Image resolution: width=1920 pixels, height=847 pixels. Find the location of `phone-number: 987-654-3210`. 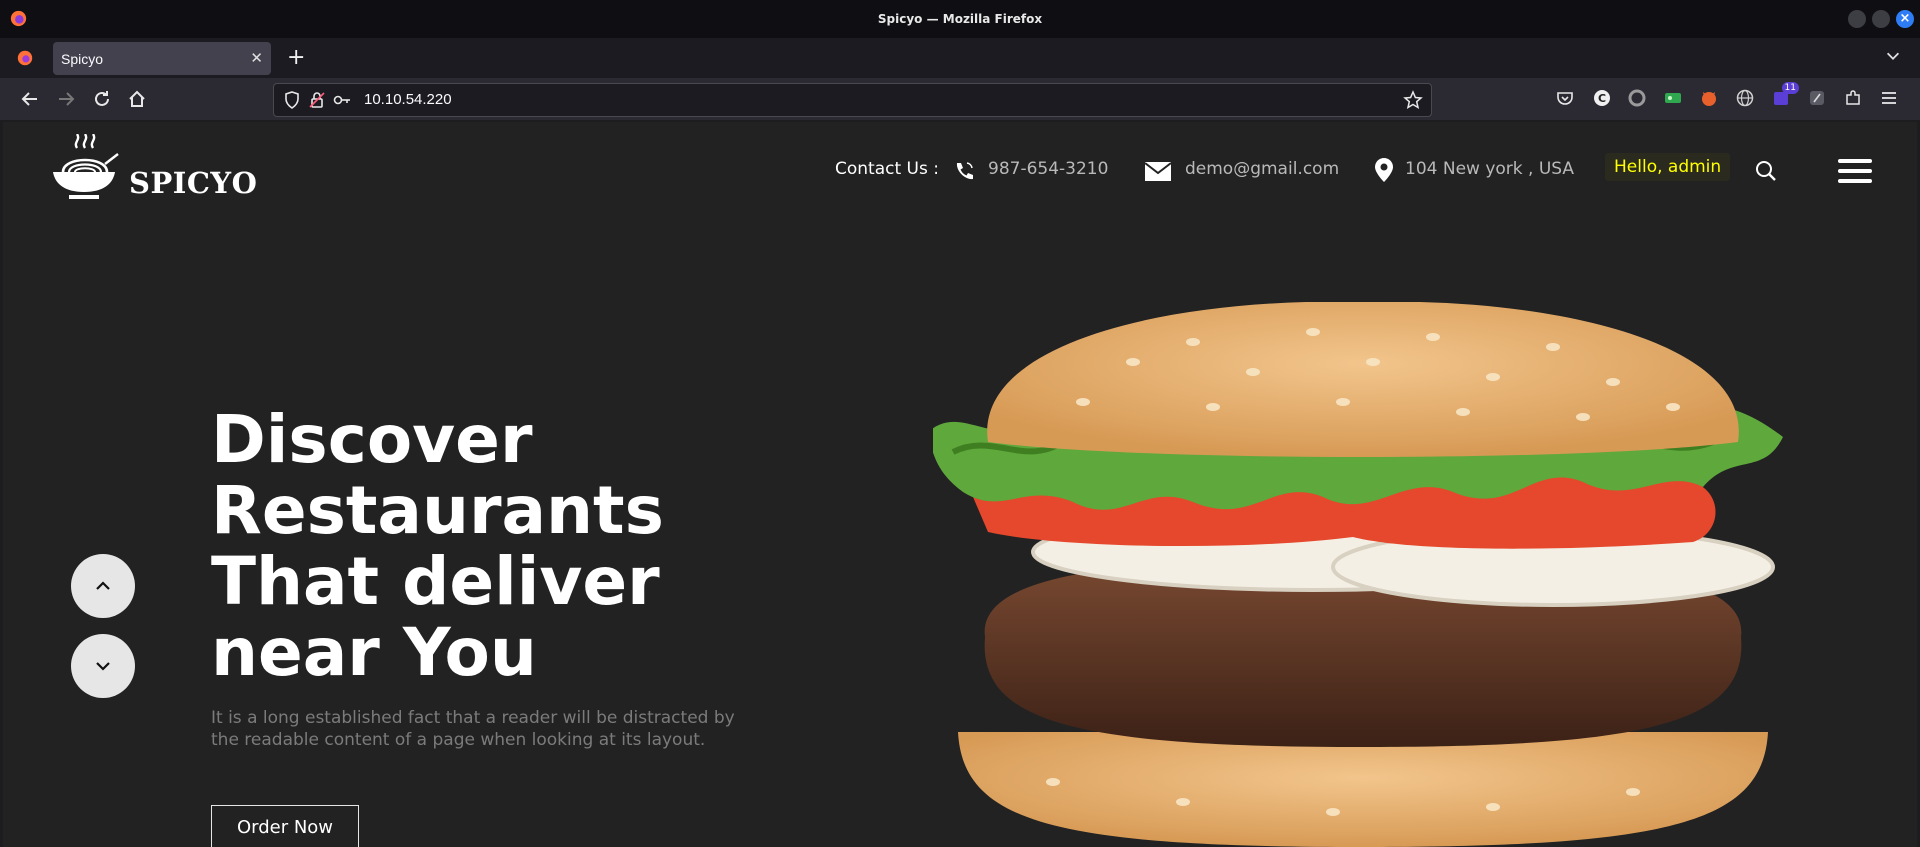

phone-number: 987-654-3210 is located at coordinates (1048, 169).